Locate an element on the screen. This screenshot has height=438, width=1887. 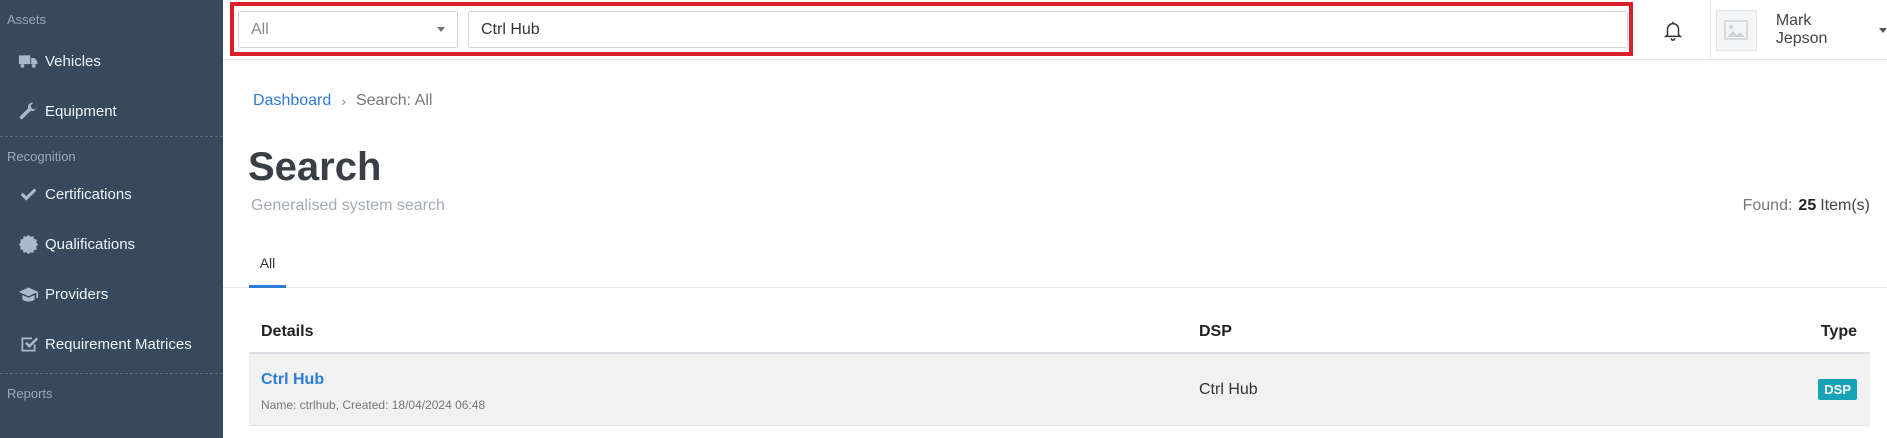
row-title-link: Ctrl Hub is located at coordinates (730, 380).